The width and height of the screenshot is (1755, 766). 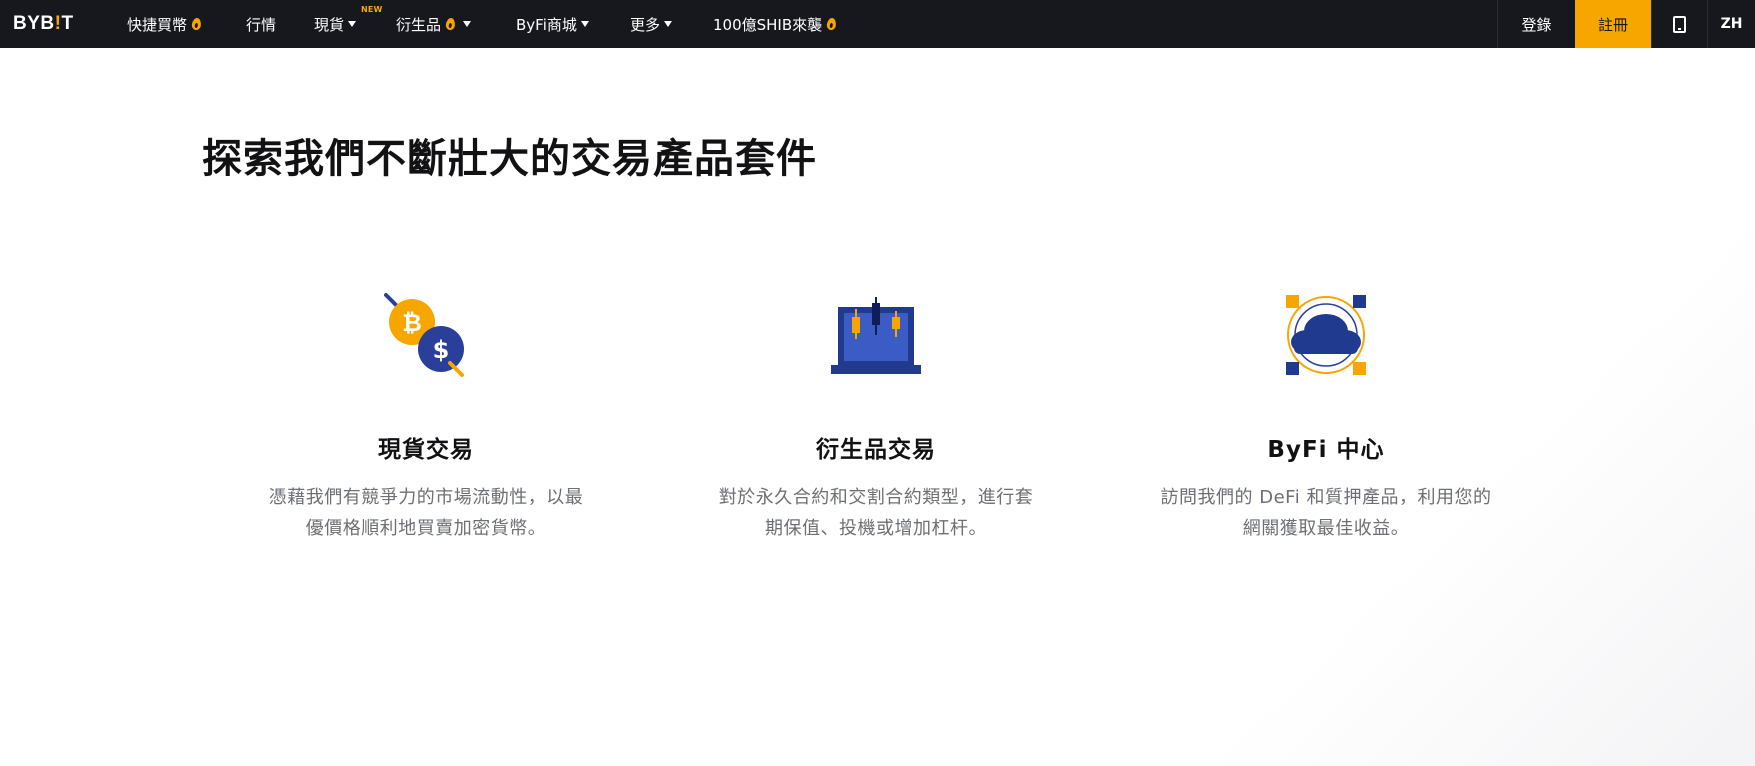 What do you see at coordinates (876, 335) in the screenshot?
I see `candlestick-laptop-icon` at bounding box center [876, 335].